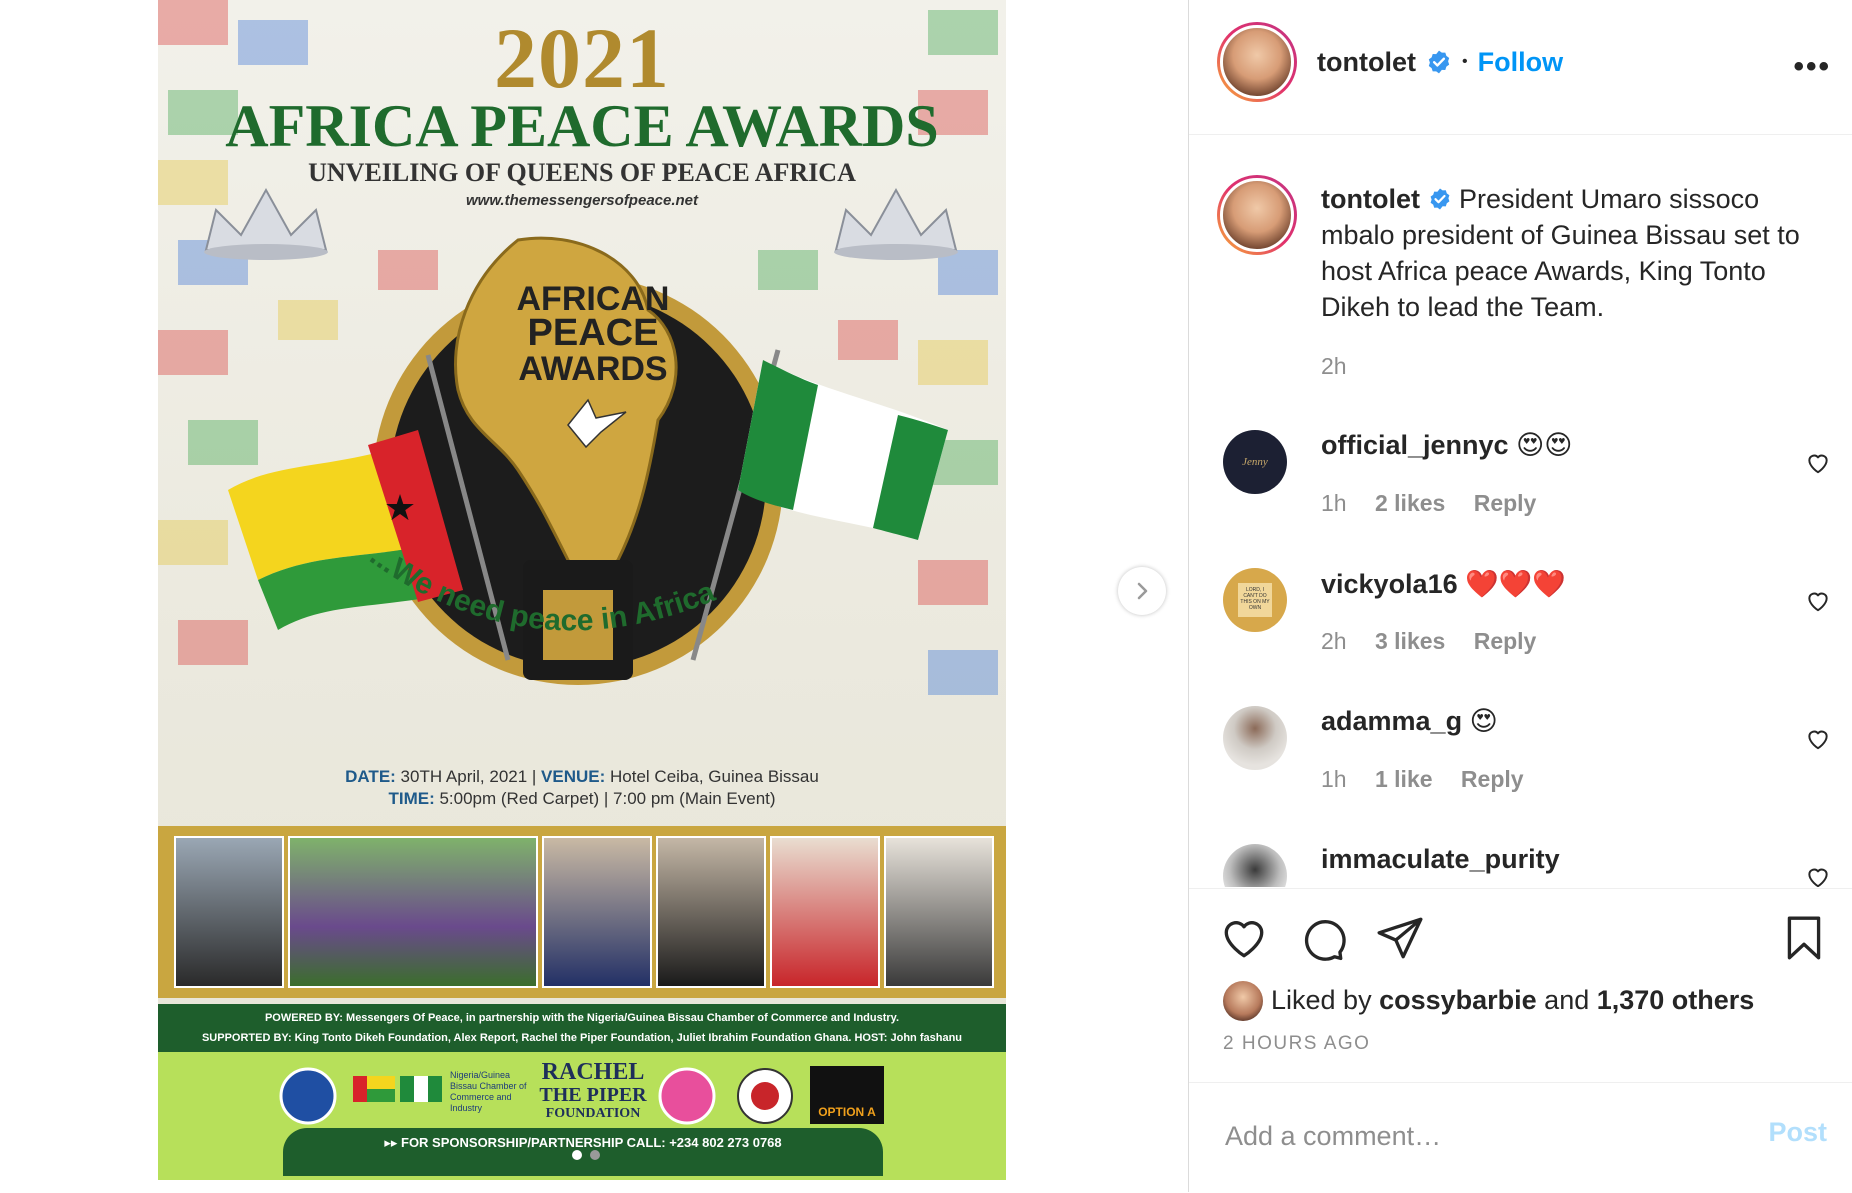  What do you see at coordinates (1410, 641) in the screenshot?
I see `comment-likes: 3 likes` at bounding box center [1410, 641].